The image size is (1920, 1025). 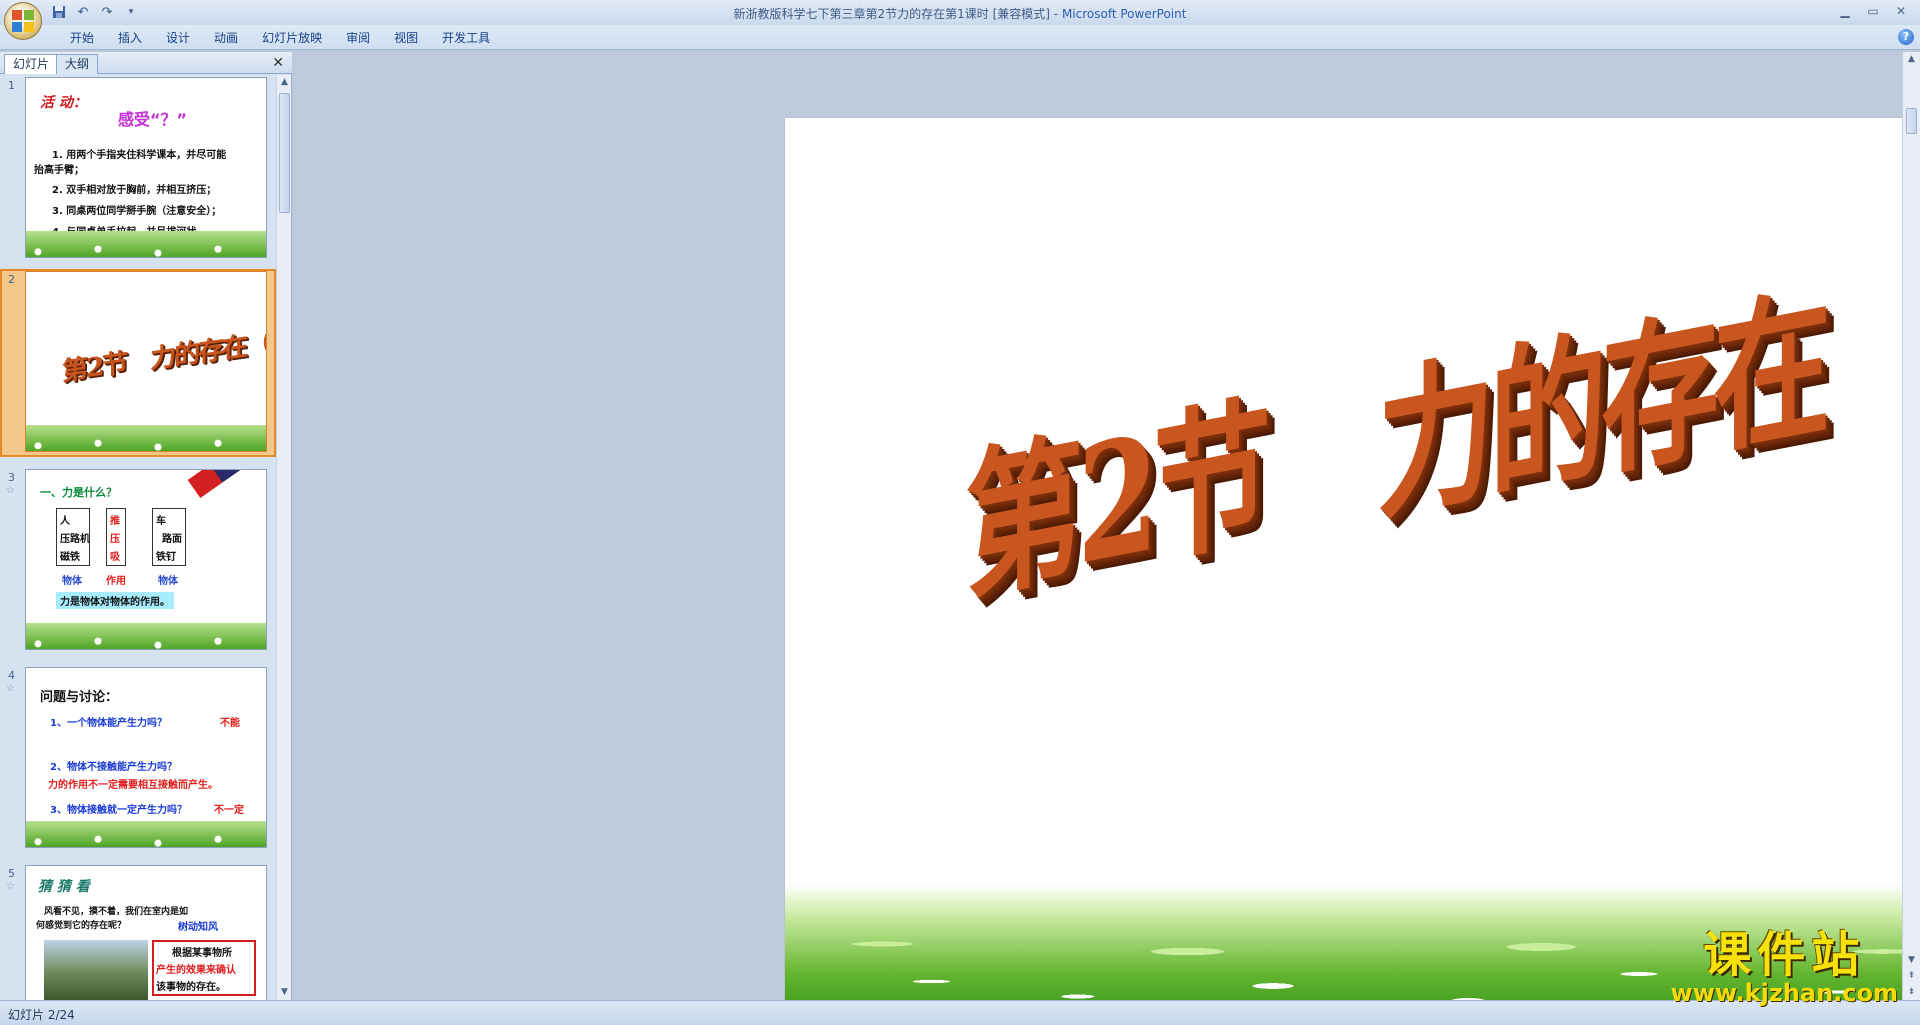 What do you see at coordinates (960, 37) in the screenshot?
I see `ribbon: 开始 插入 设计 动画 幻灯片放映 审阅 视图 开发工具 ?` at bounding box center [960, 37].